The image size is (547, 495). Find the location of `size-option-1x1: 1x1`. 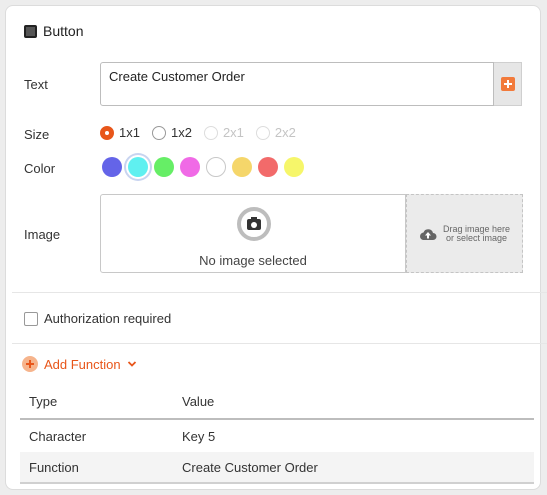

size-option-1x1: 1x1 is located at coordinates (120, 132).